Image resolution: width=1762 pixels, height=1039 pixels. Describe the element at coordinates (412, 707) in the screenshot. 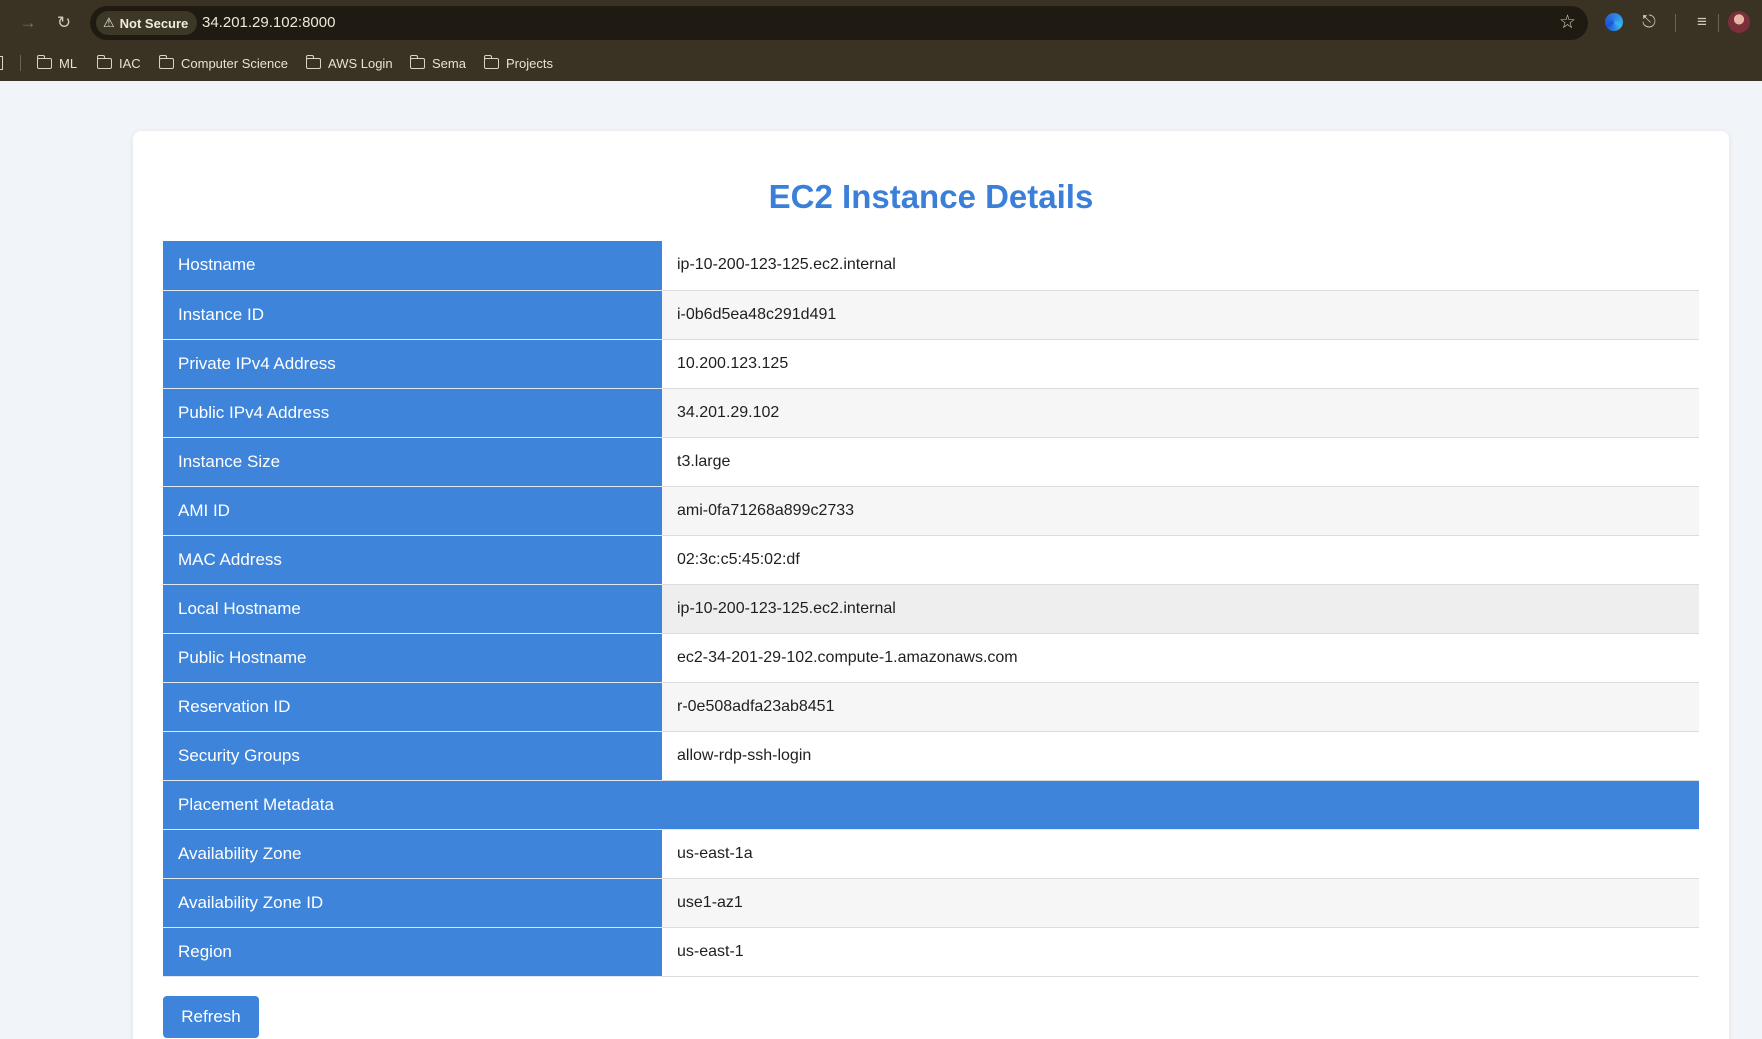

I see `row-label: Reservation ID` at that location.